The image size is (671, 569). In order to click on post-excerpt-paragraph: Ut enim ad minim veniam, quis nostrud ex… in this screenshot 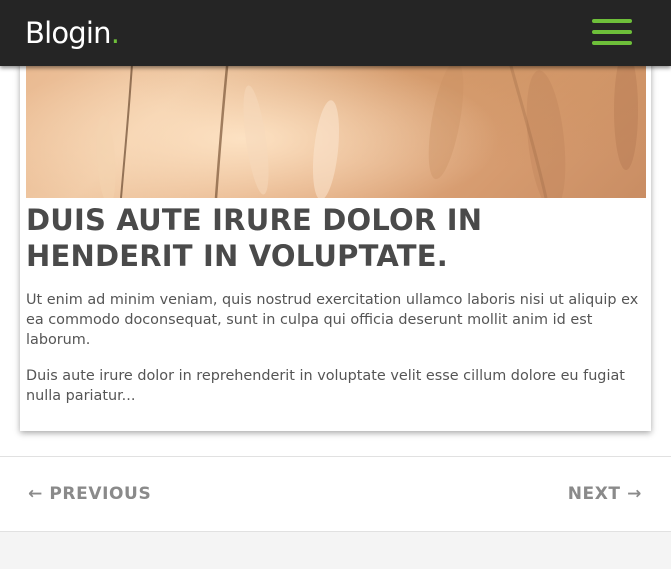, I will do `click(332, 320)`.